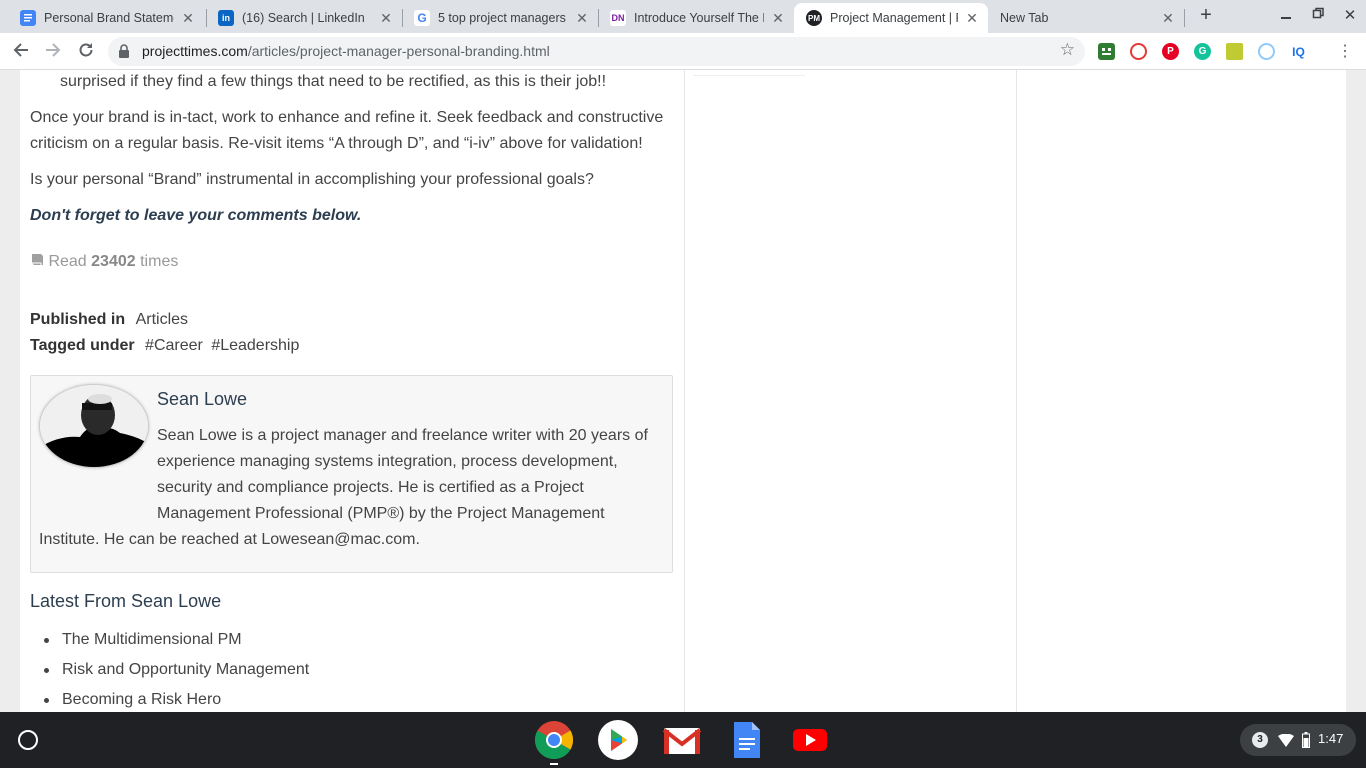 The image size is (1366, 768). Describe the element at coordinates (21, 52) in the screenshot. I see `back-button` at that location.